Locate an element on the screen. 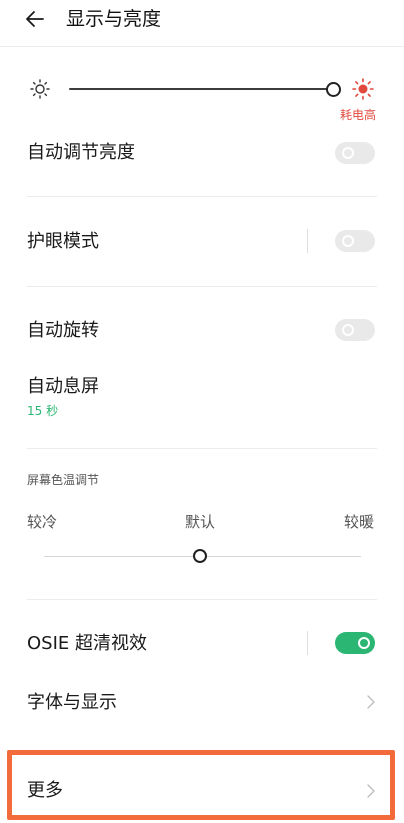 This screenshot has width=404, height=823. screen-timeout-value: 15 秒 is located at coordinates (43, 411).